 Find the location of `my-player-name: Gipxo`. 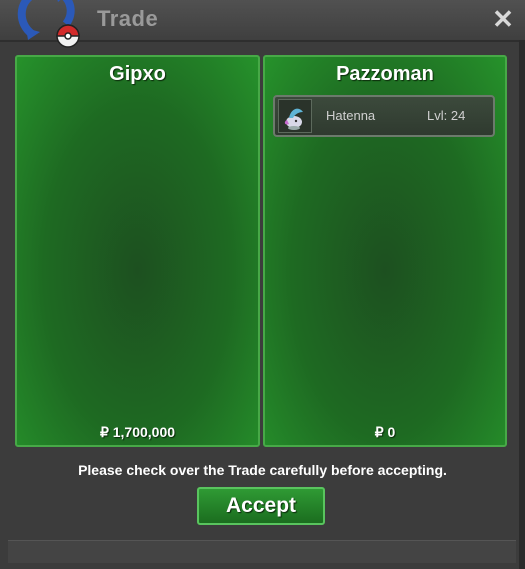

my-player-name: Gipxo is located at coordinates (137, 74).